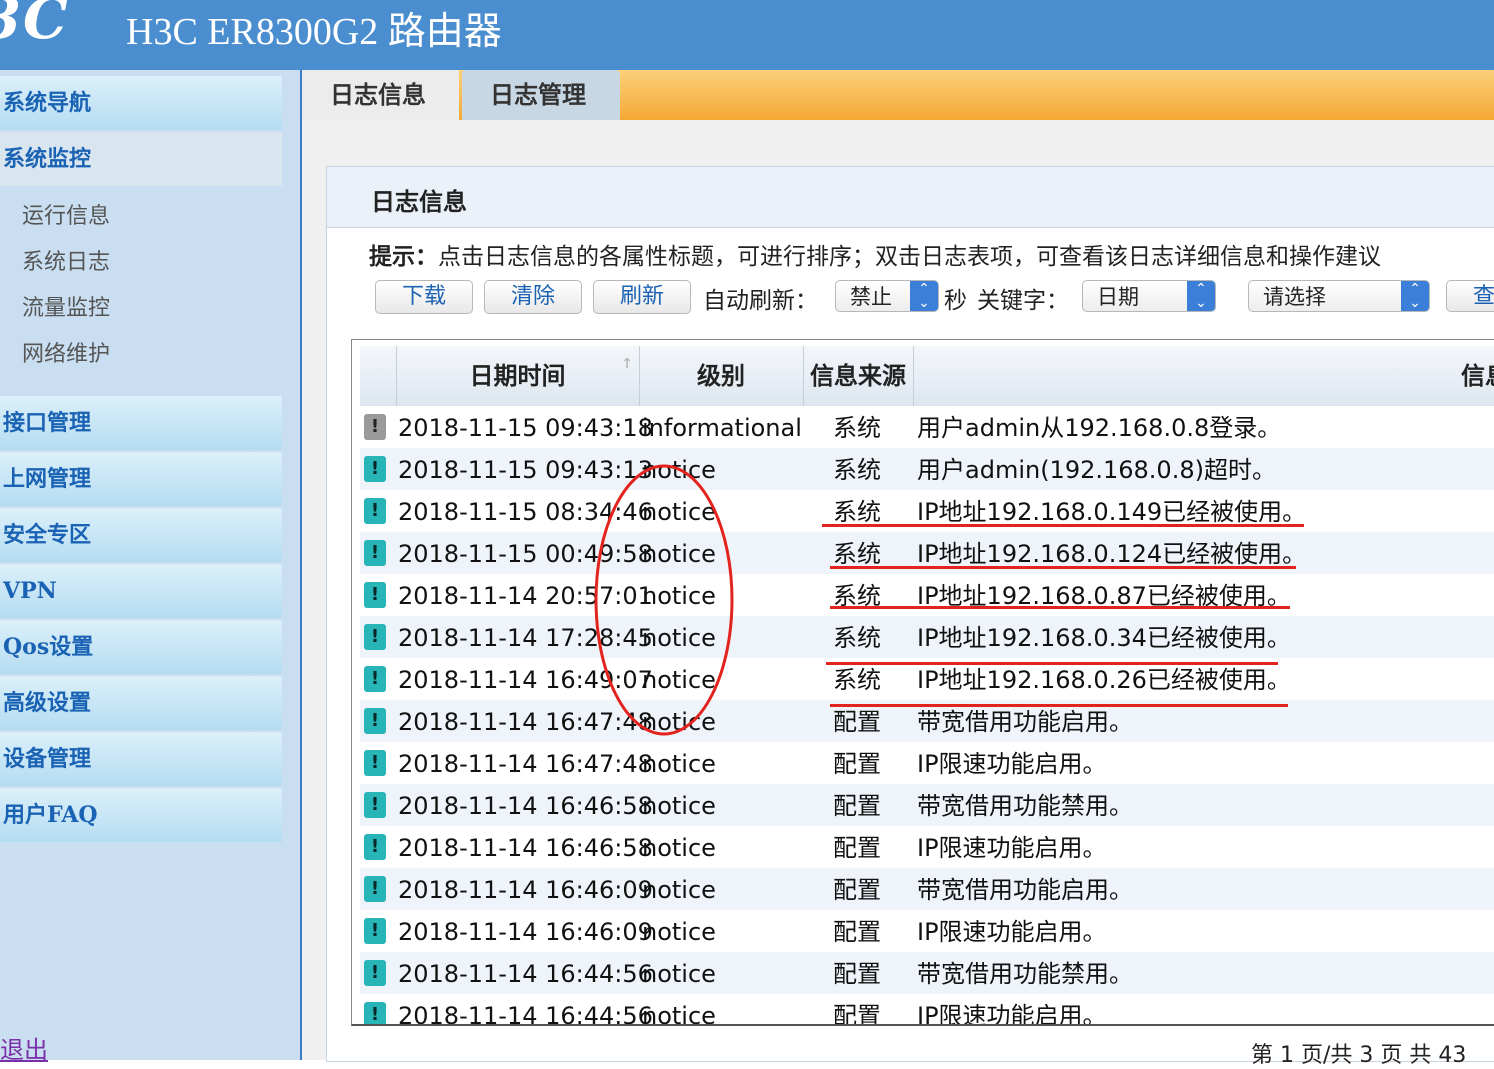 Image resolution: width=1494 pixels, height=1069 pixels. I want to click on header-message: 信息内, so click(1203, 376).